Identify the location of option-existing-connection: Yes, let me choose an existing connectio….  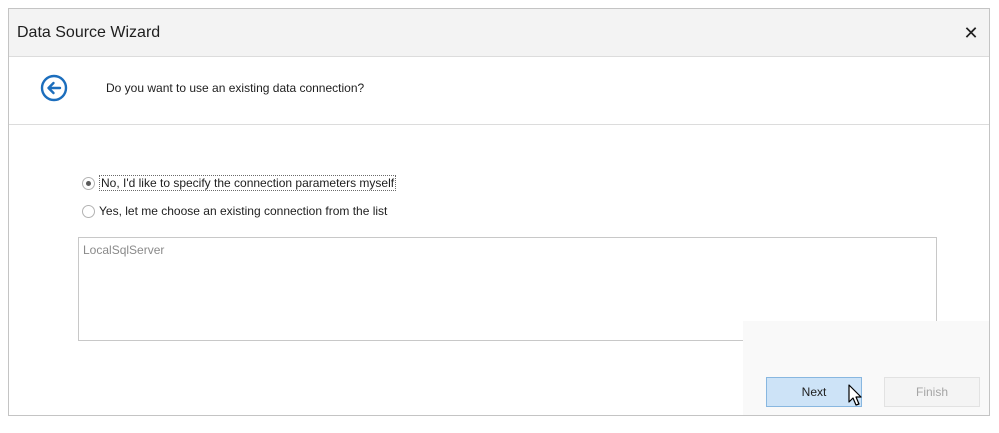
(234, 211).